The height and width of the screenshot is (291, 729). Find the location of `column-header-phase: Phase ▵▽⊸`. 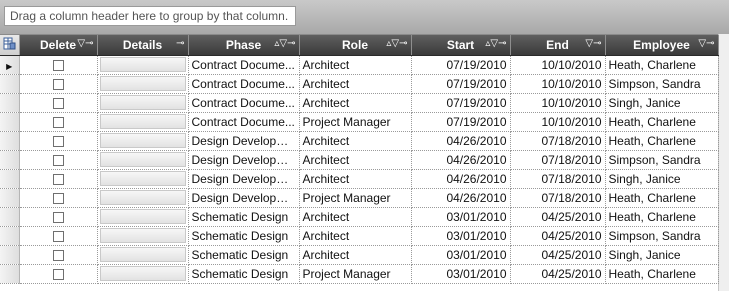

column-header-phase: Phase ▵▽⊸ is located at coordinates (244, 45).